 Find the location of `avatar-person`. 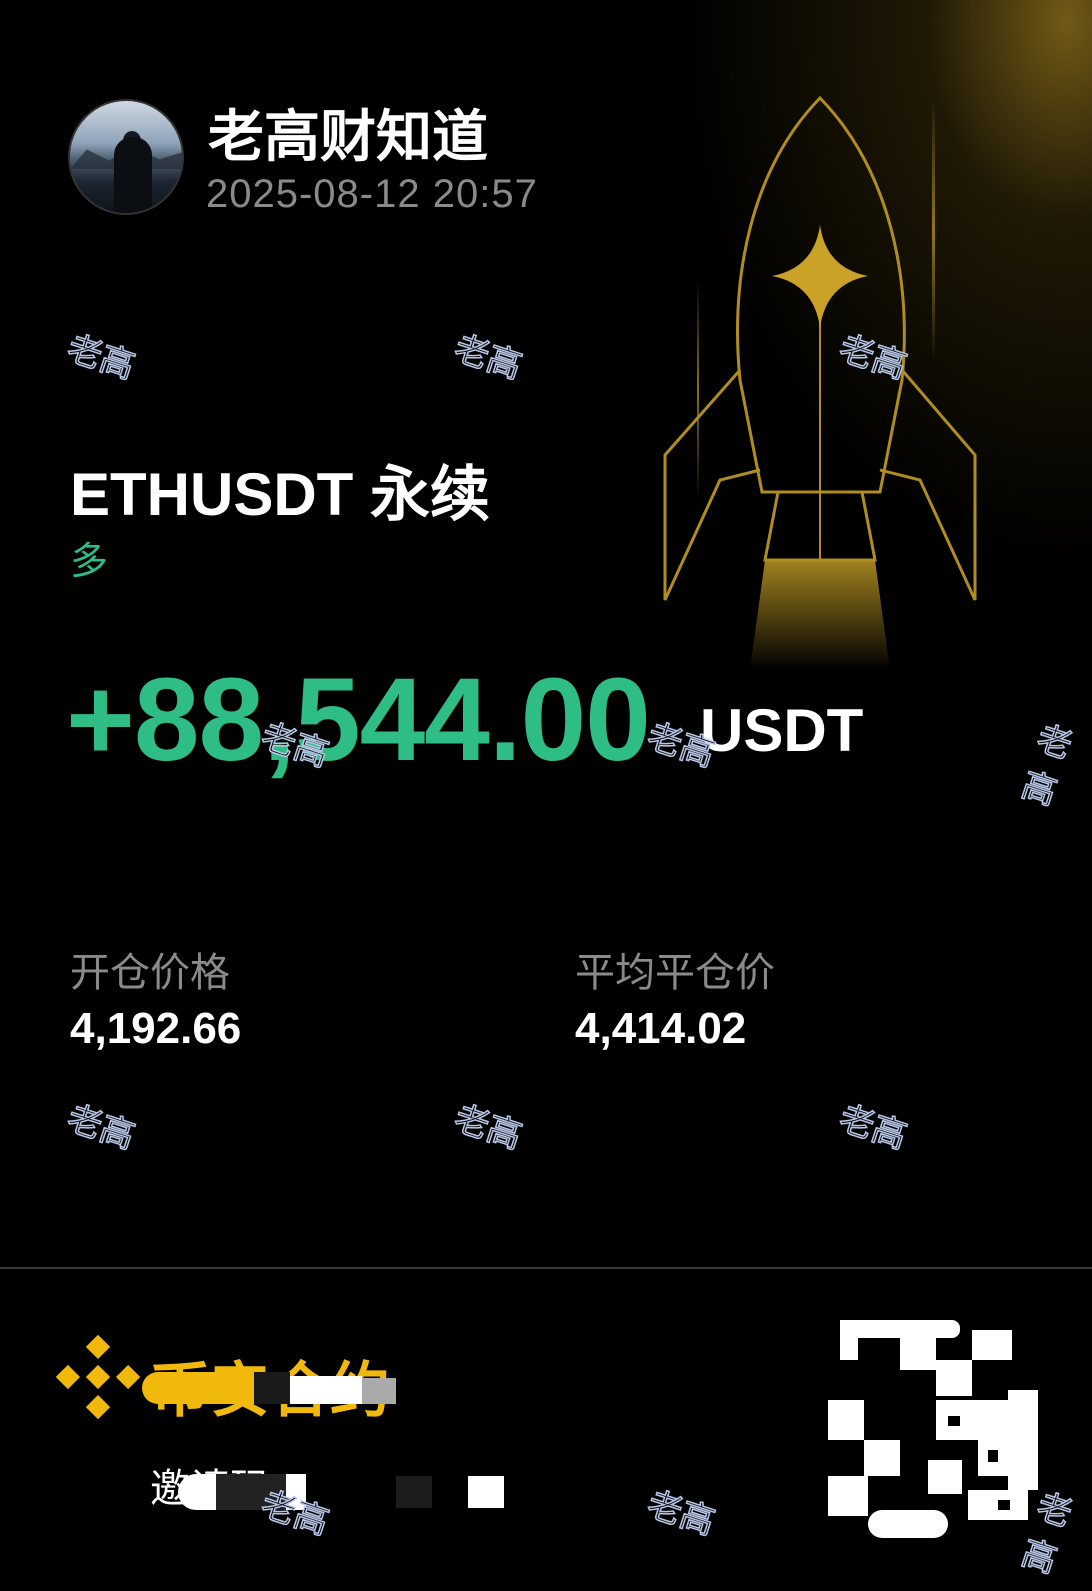

avatar-person is located at coordinates (133, 175).